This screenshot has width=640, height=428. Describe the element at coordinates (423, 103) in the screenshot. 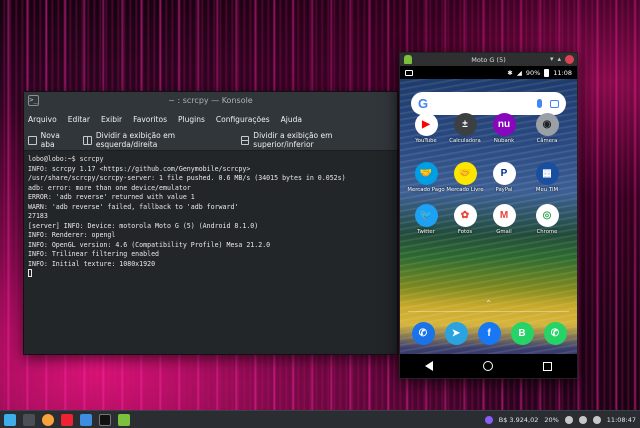

I see `google-logo: G` at that location.